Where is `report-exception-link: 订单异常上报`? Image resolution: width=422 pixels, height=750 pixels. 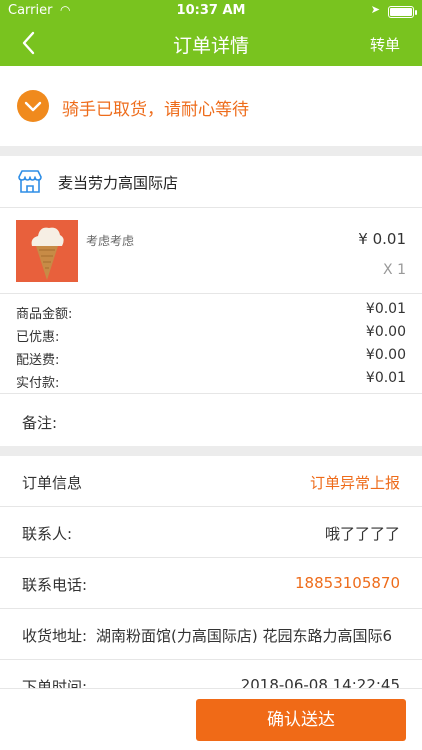
report-exception-link: 订单异常上报 is located at coordinates (355, 482).